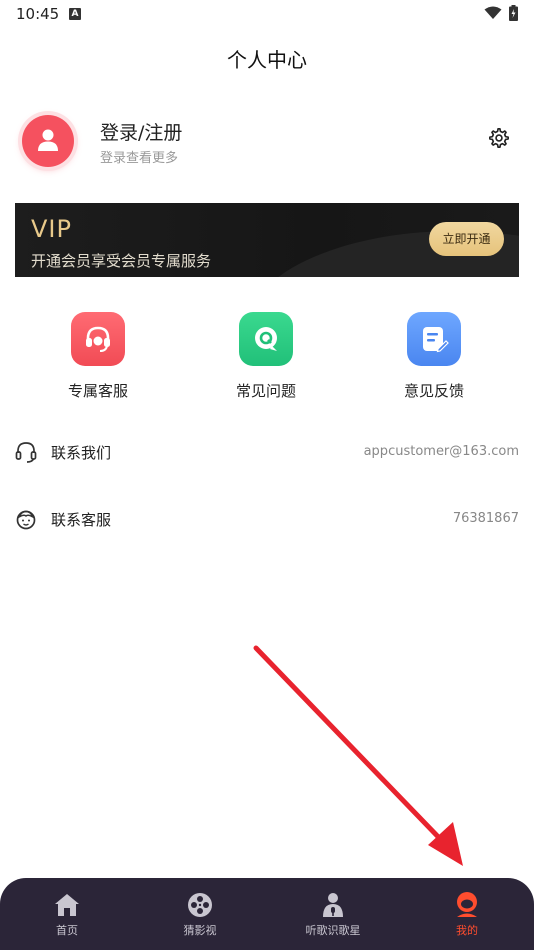  I want to click on nav-label: 猜影视, so click(200, 930).